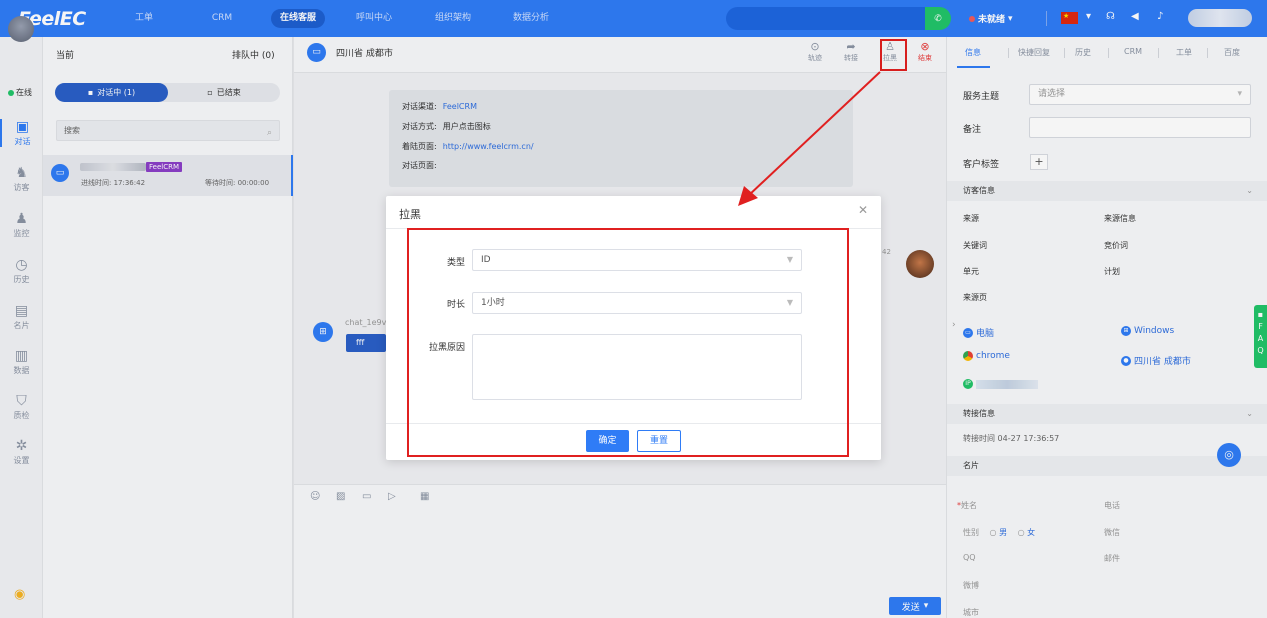 This screenshot has width=1267, height=618. Describe the element at coordinates (809, 138) in the screenshot. I see `annotation-arrow` at that location.